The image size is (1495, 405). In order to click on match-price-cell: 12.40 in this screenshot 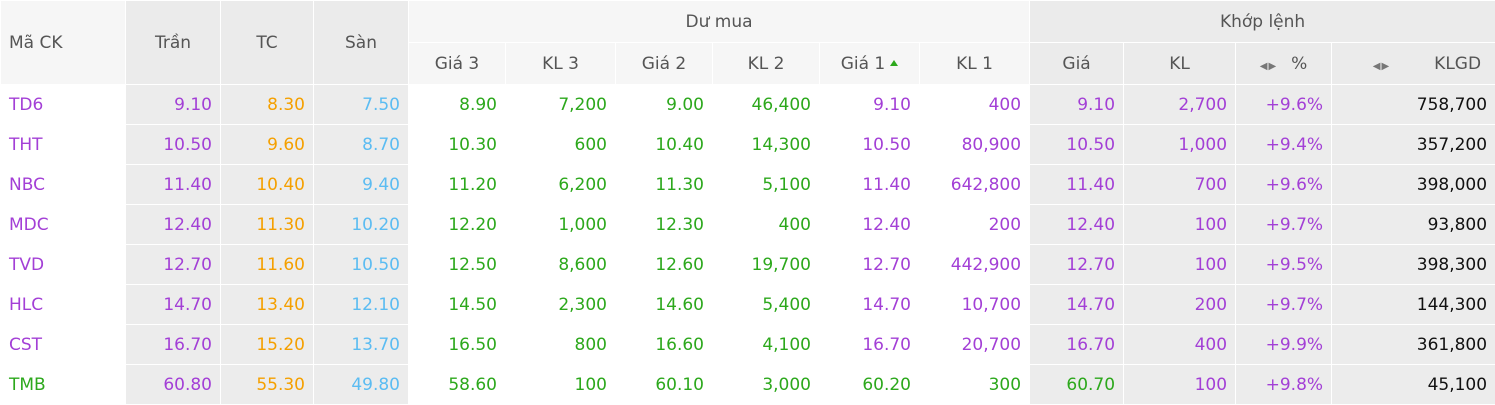, I will do `click(1077, 224)`.